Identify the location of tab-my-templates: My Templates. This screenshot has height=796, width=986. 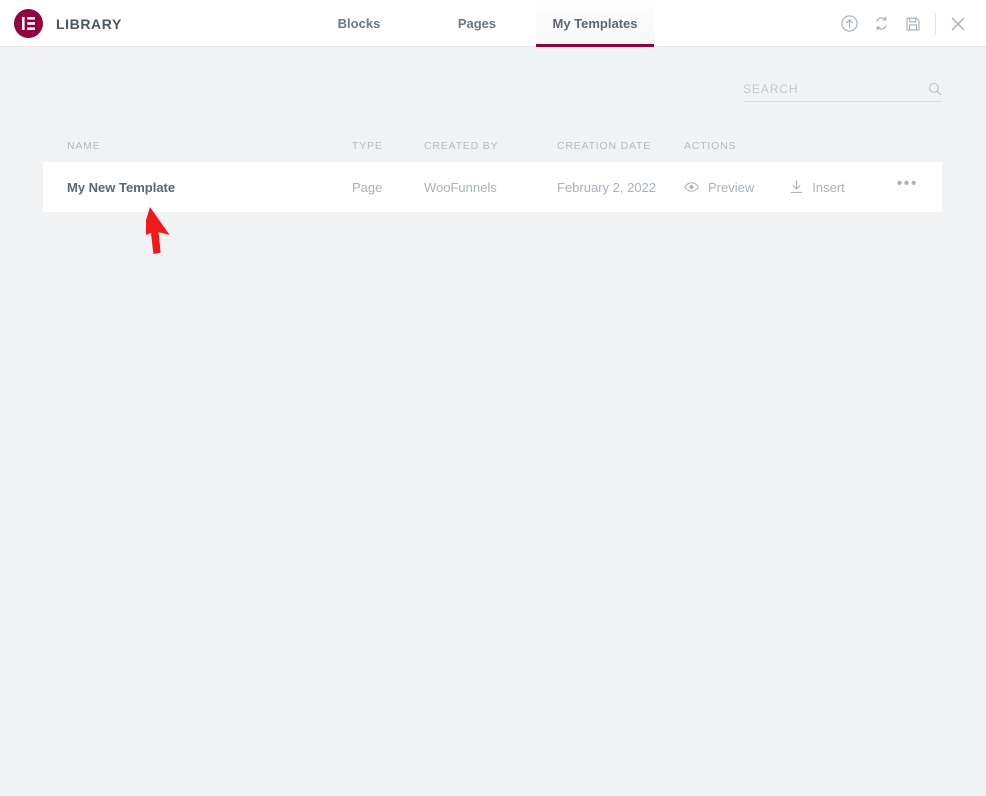
(595, 23).